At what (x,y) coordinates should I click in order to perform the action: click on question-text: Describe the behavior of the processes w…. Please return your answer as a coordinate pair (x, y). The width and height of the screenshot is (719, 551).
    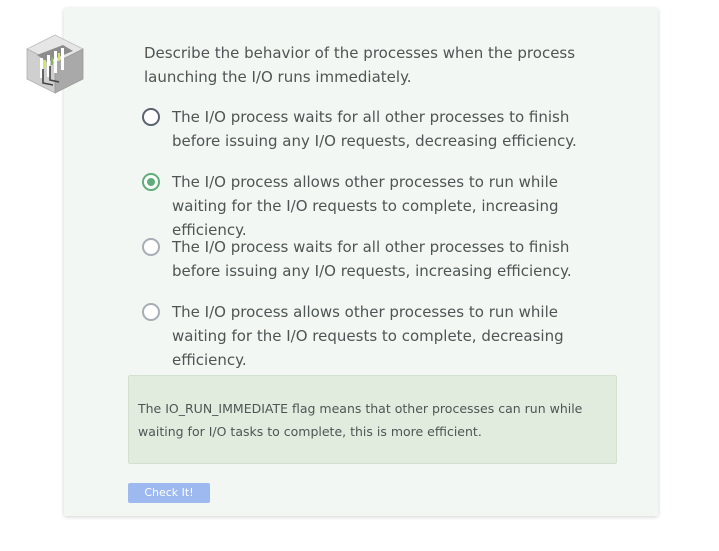
    Looking at the image, I should click on (360, 65).